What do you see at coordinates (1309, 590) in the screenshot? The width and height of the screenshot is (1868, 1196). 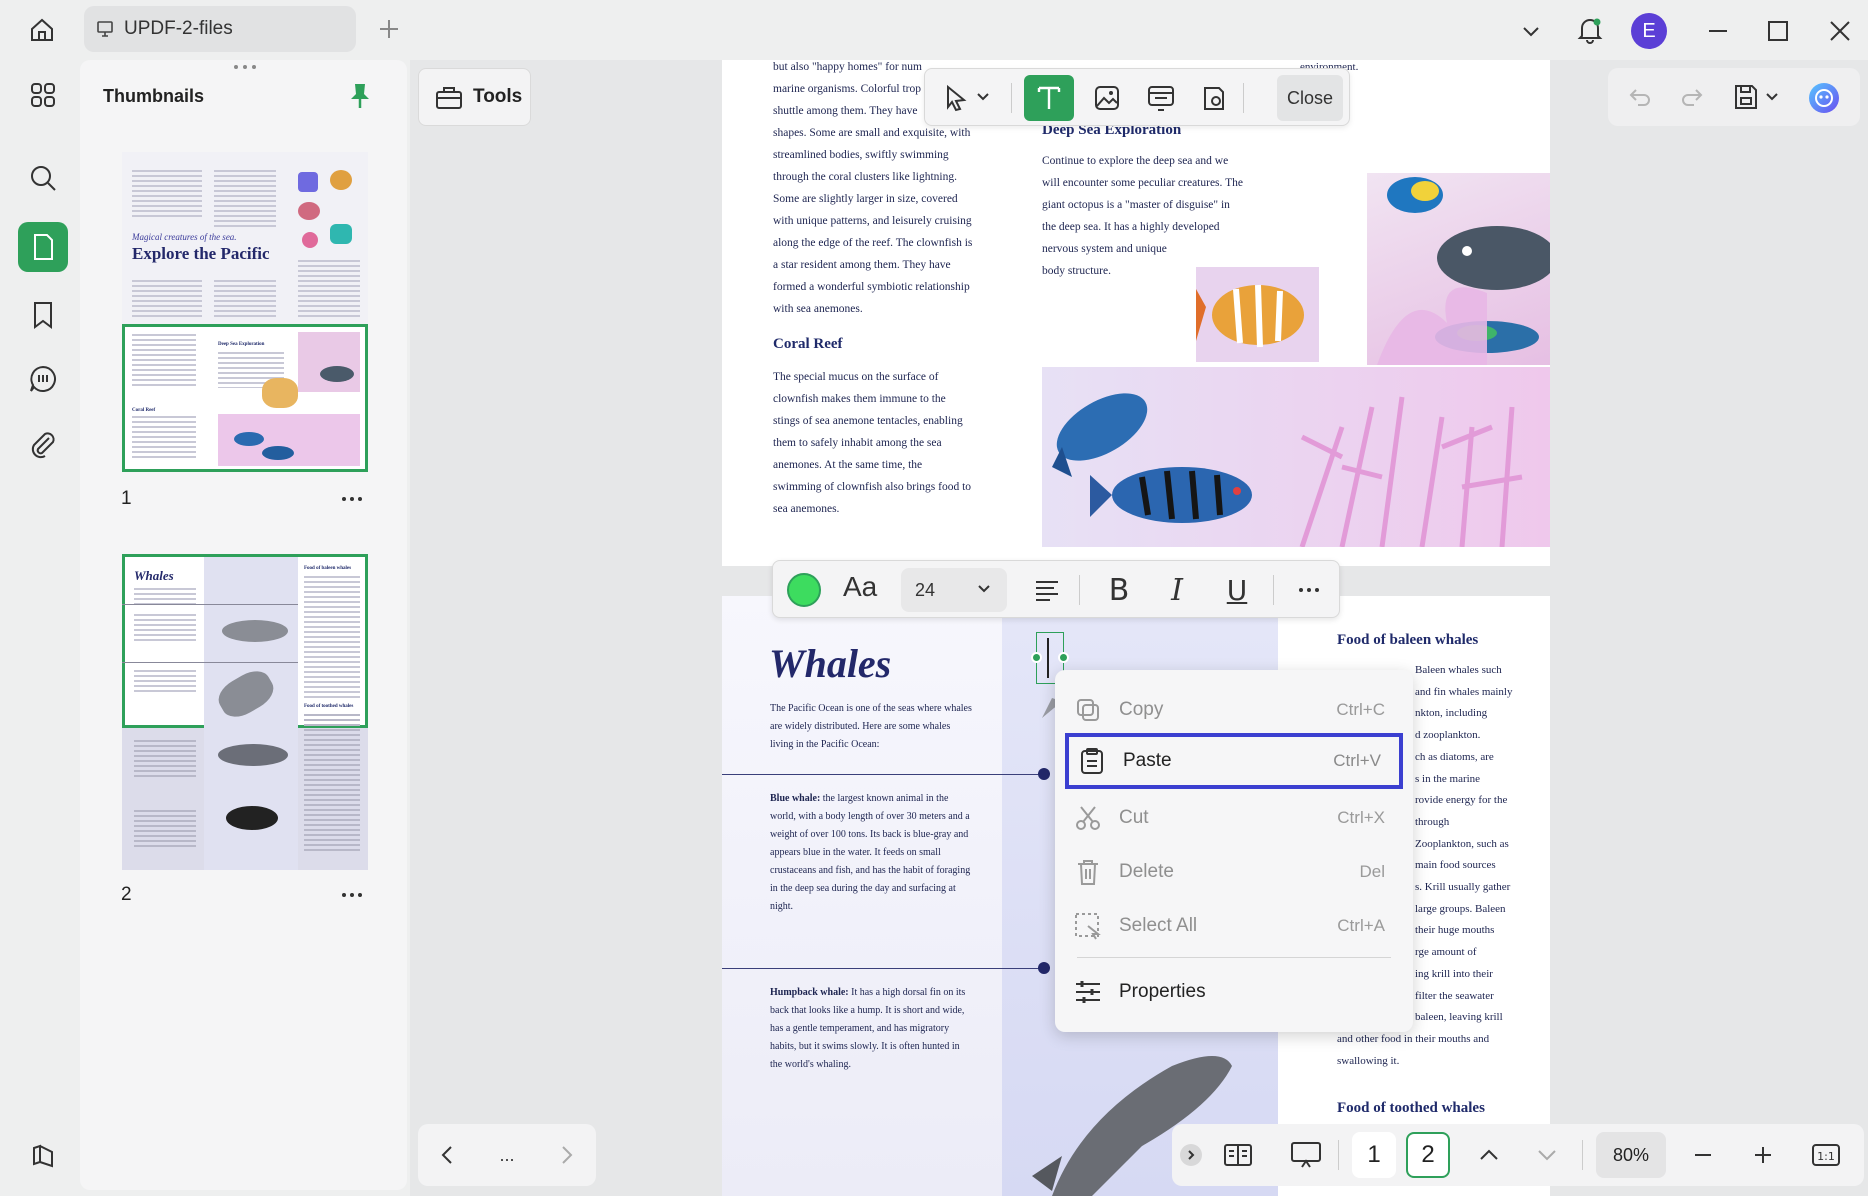 I see `more-options-icon` at bounding box center [1309, 590].